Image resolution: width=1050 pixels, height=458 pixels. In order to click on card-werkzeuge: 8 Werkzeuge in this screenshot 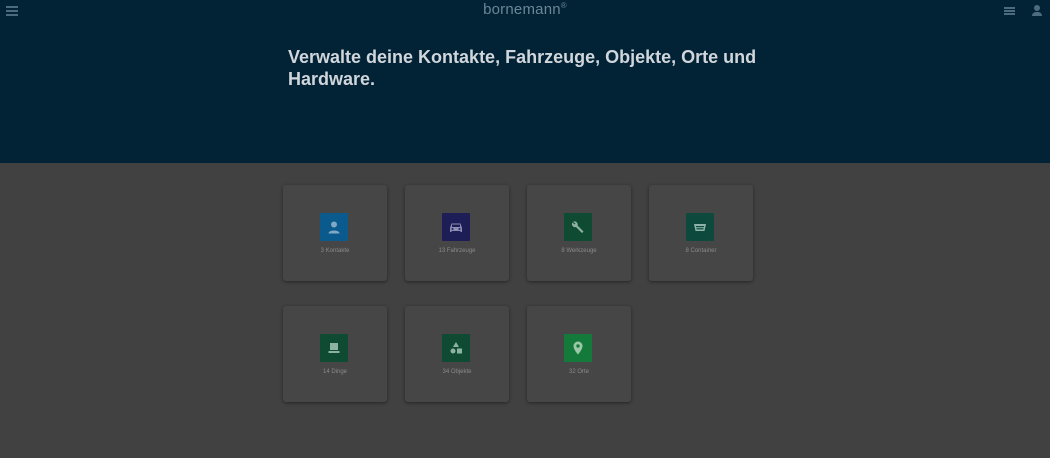, I will do `click(579, 233)`.